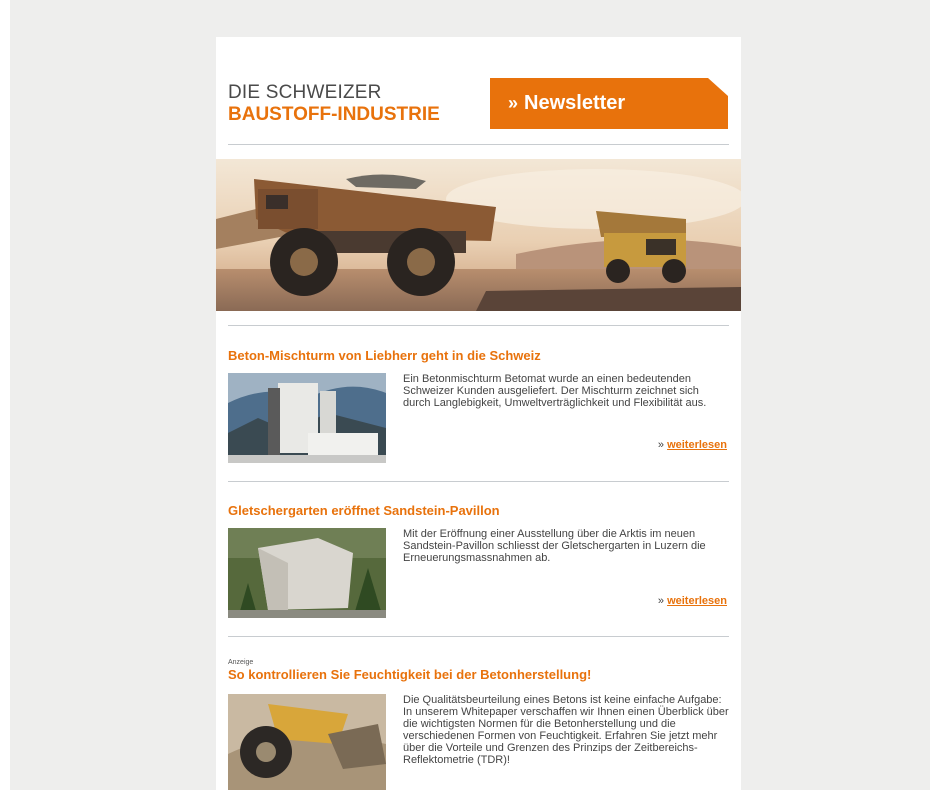 This screenshot has height=790, width=930. I want to click on chevron-icon: », so click(513, 103).